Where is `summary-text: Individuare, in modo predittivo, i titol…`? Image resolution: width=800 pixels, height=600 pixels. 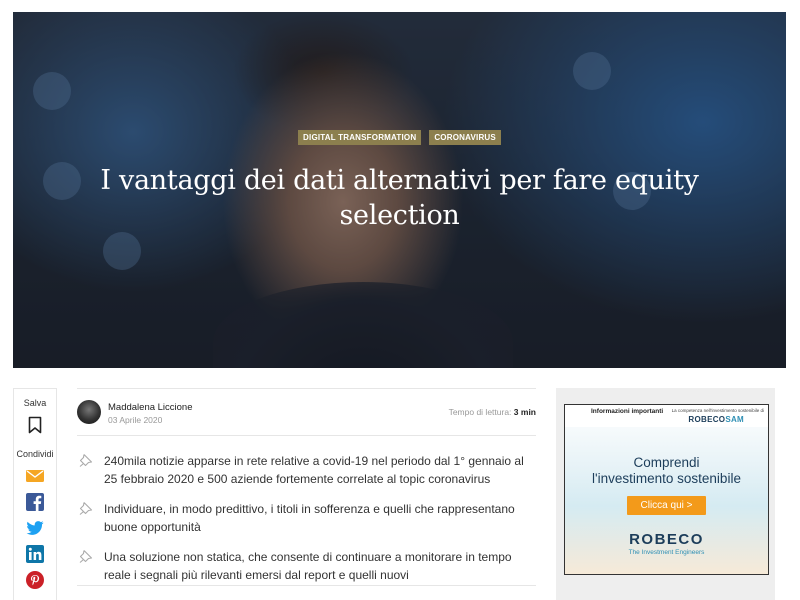 summary-text: Individuare, in modo predittivo, i titol… is located at coordinates (309, 518).